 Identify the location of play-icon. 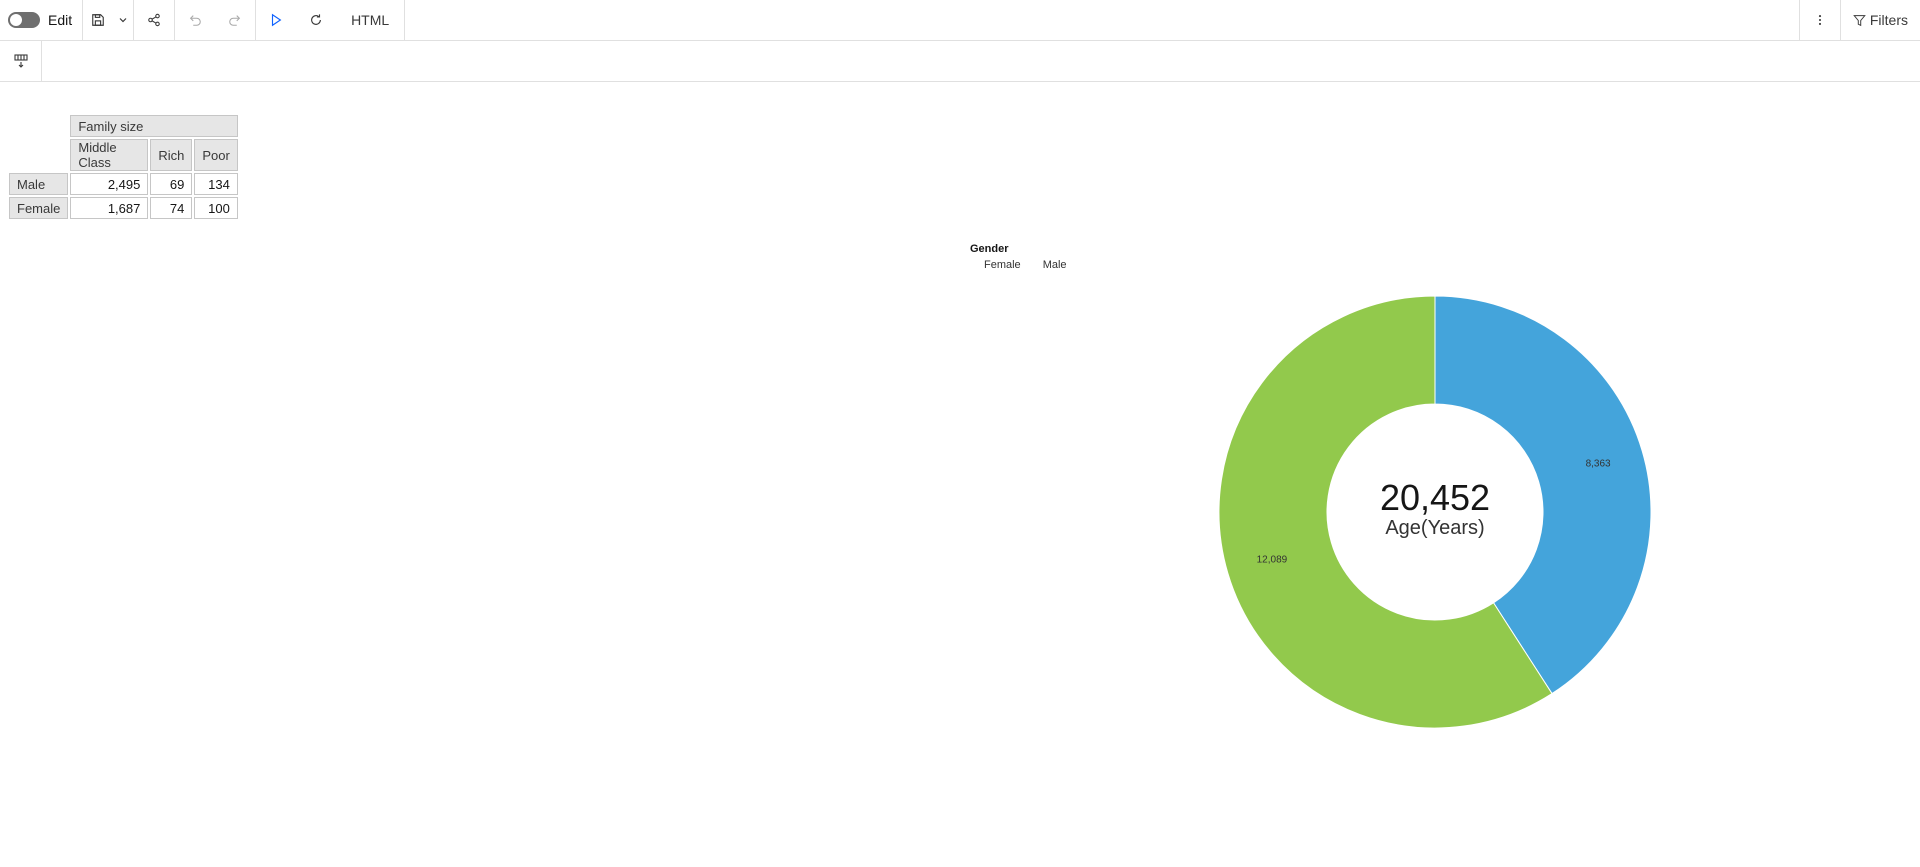
(277, 20).